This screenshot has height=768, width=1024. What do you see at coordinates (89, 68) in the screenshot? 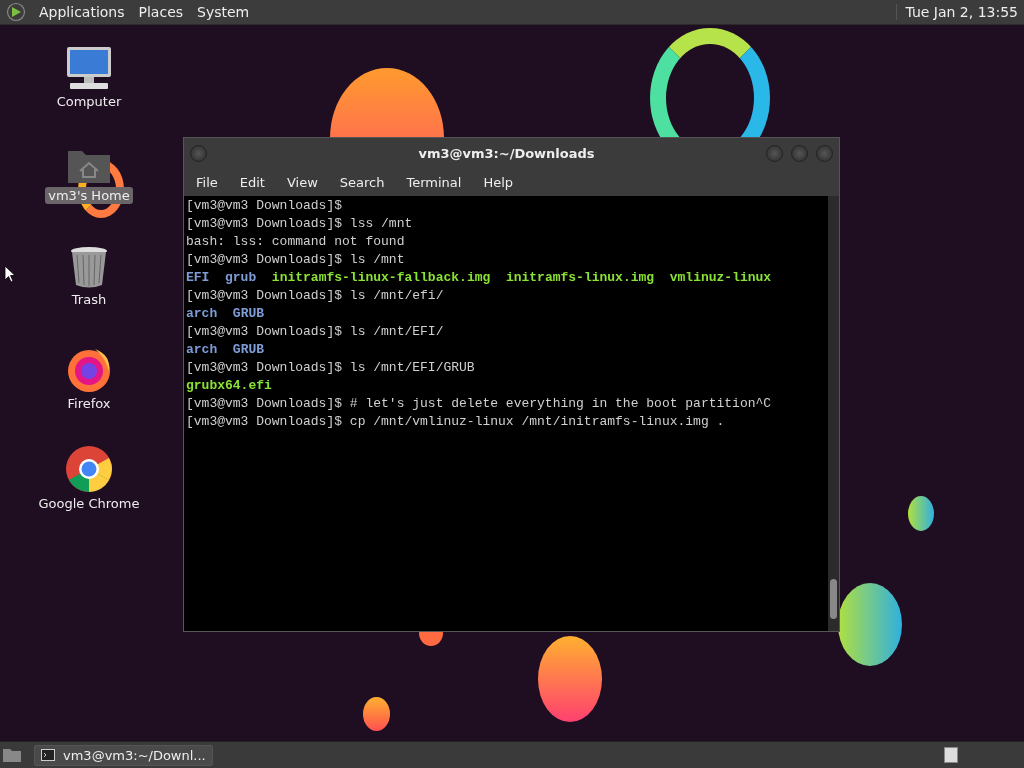
I see `computer-icon` at bounding box center [89, 68].